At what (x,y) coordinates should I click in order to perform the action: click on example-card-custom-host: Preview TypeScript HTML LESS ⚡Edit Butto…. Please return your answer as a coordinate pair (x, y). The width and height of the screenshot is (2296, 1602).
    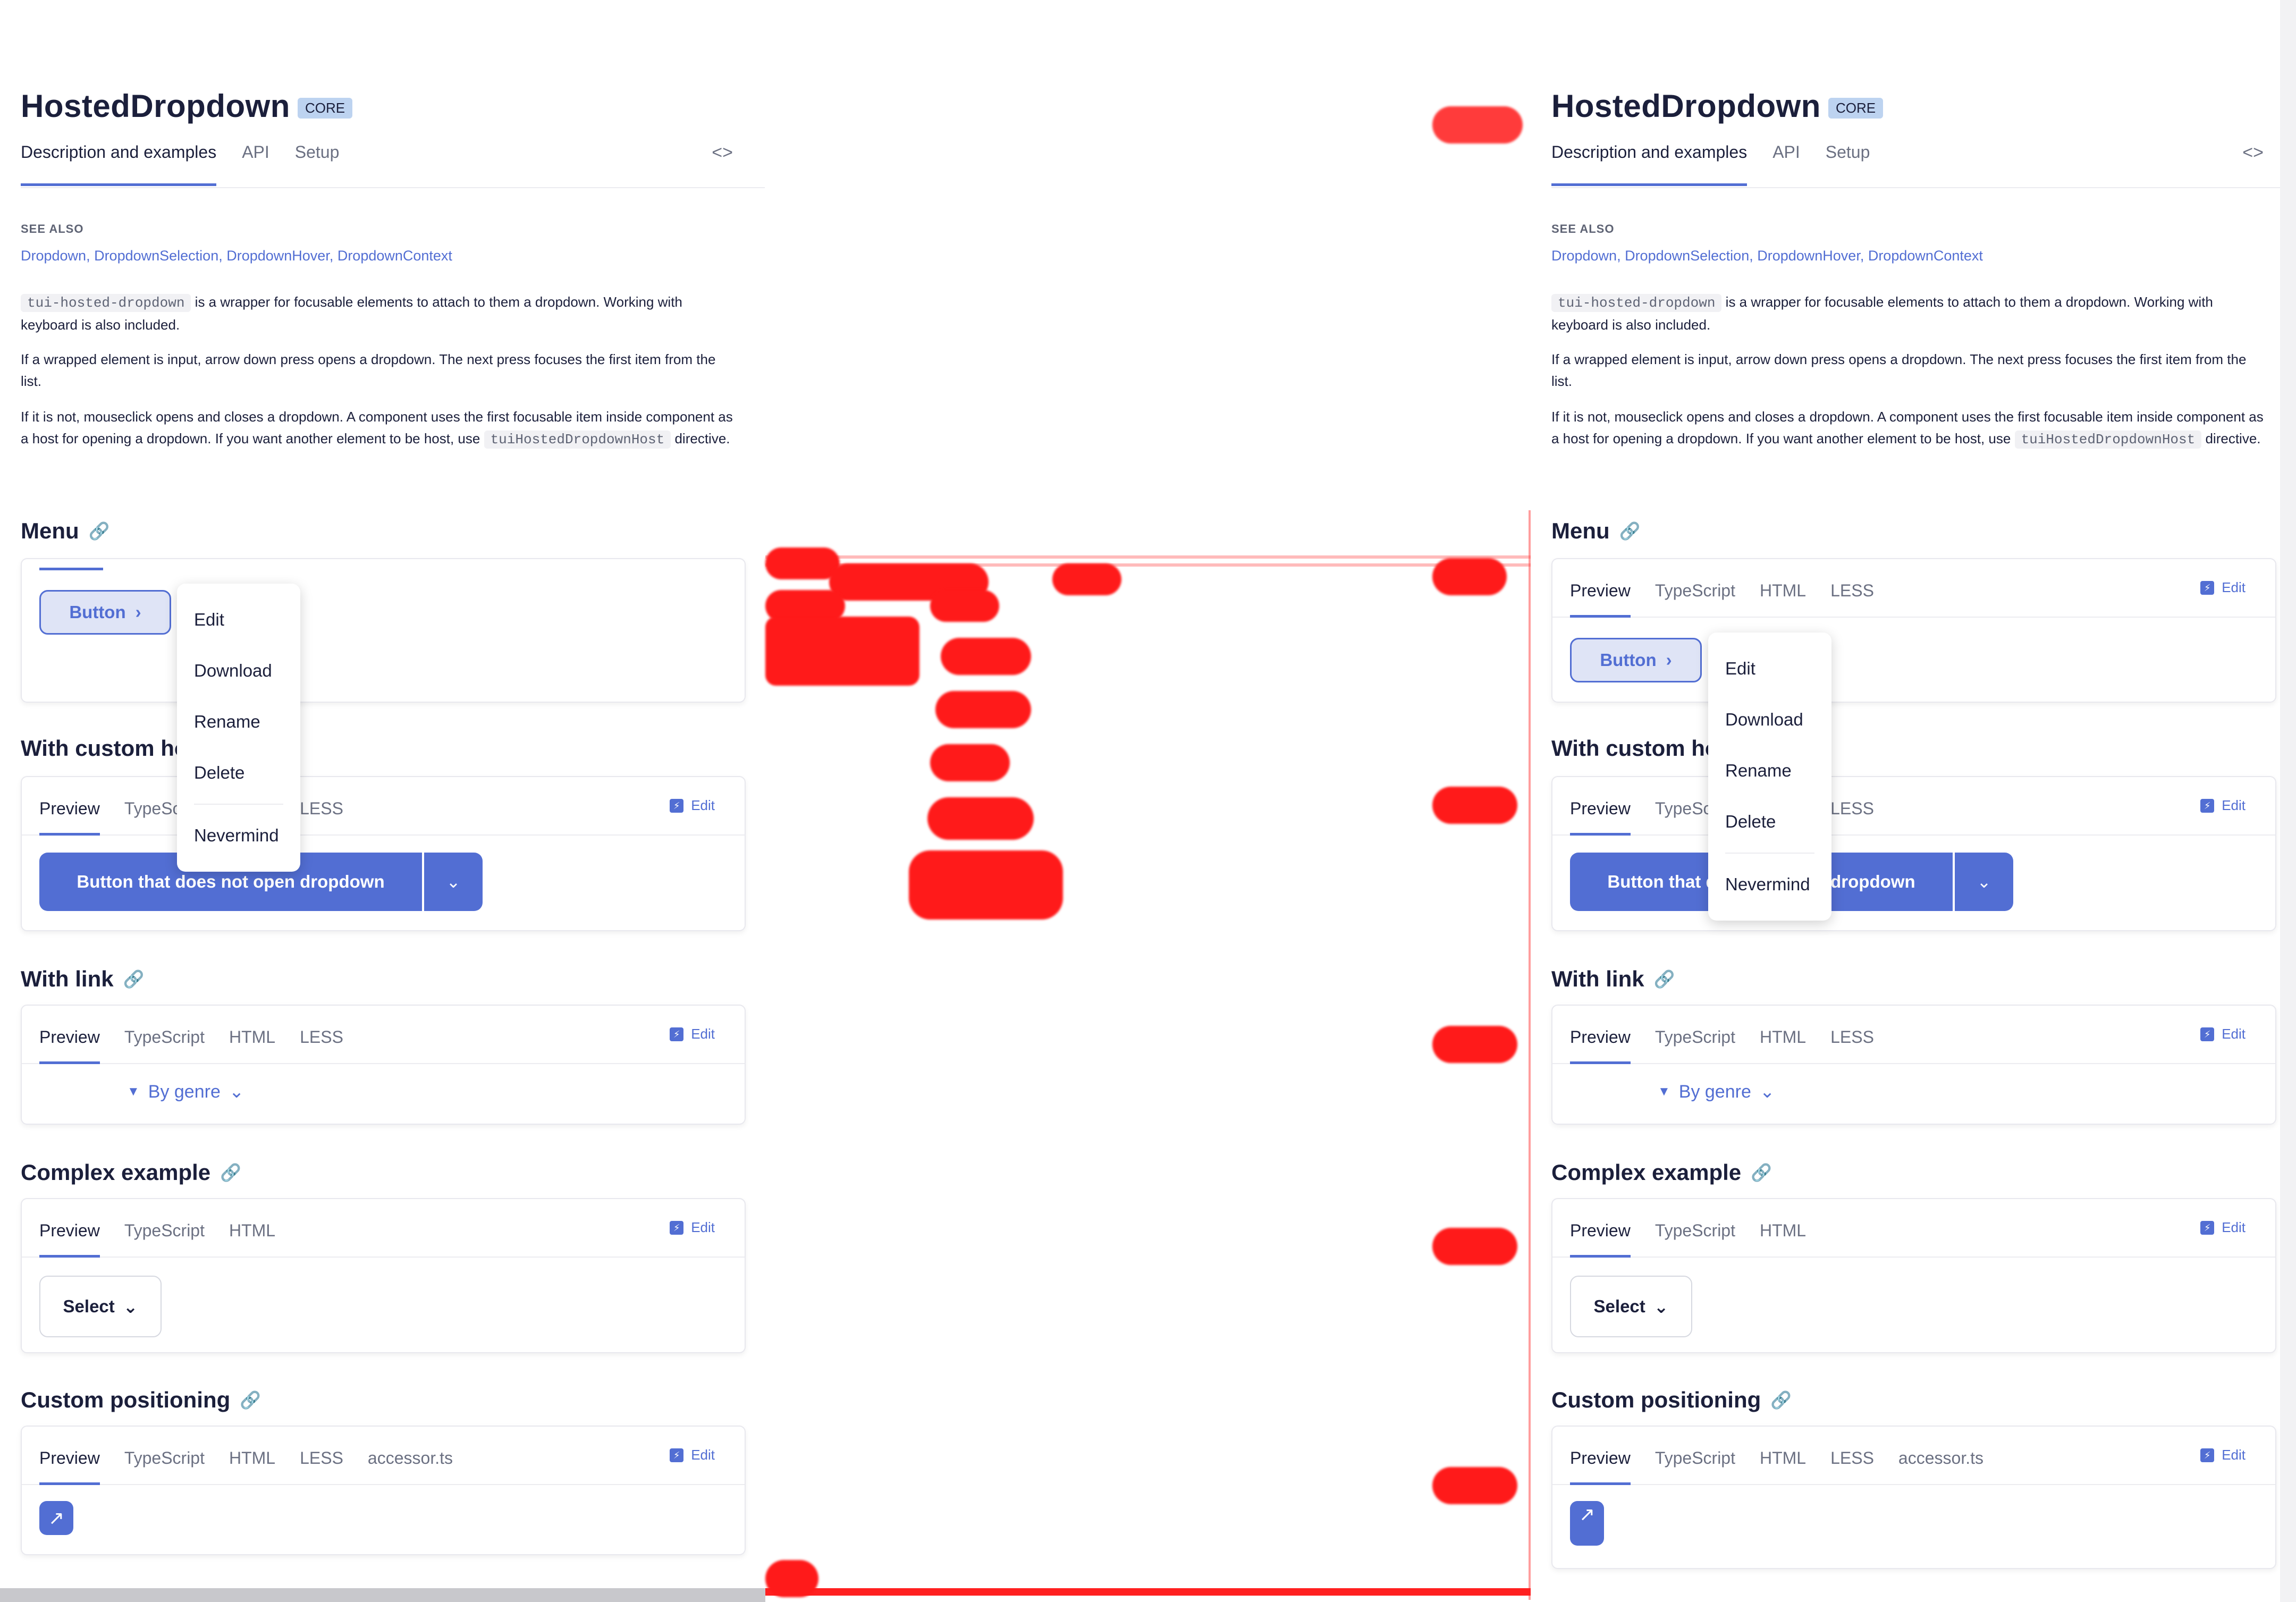
    Looking at the image, I should click on (1913, 853).